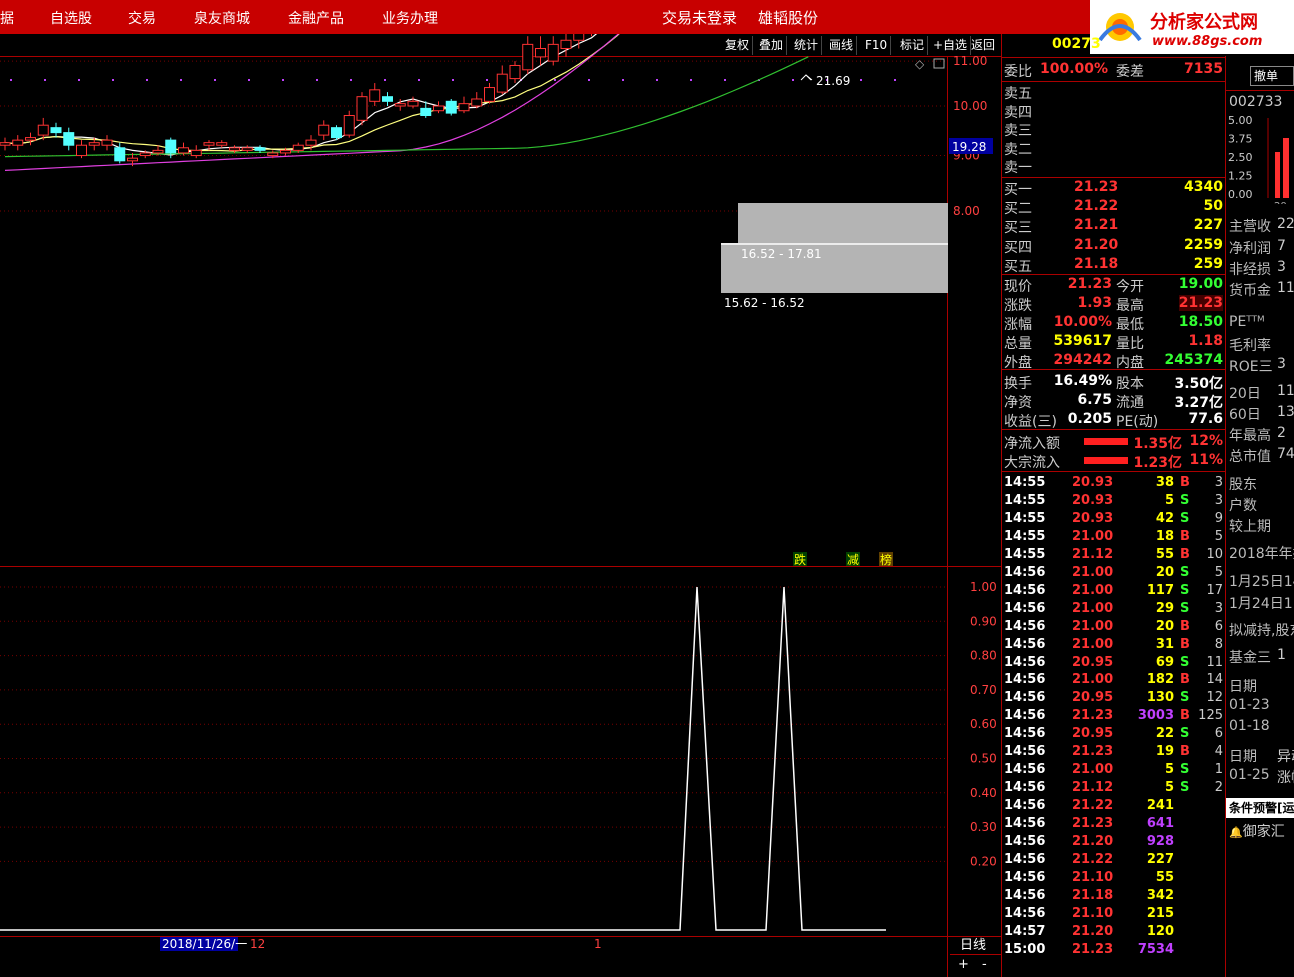 This screenshot has height=977, width=1294. Describe the element at coordinates (1214, 590) in the screenshot. I see `tick-count: 17` at that location.